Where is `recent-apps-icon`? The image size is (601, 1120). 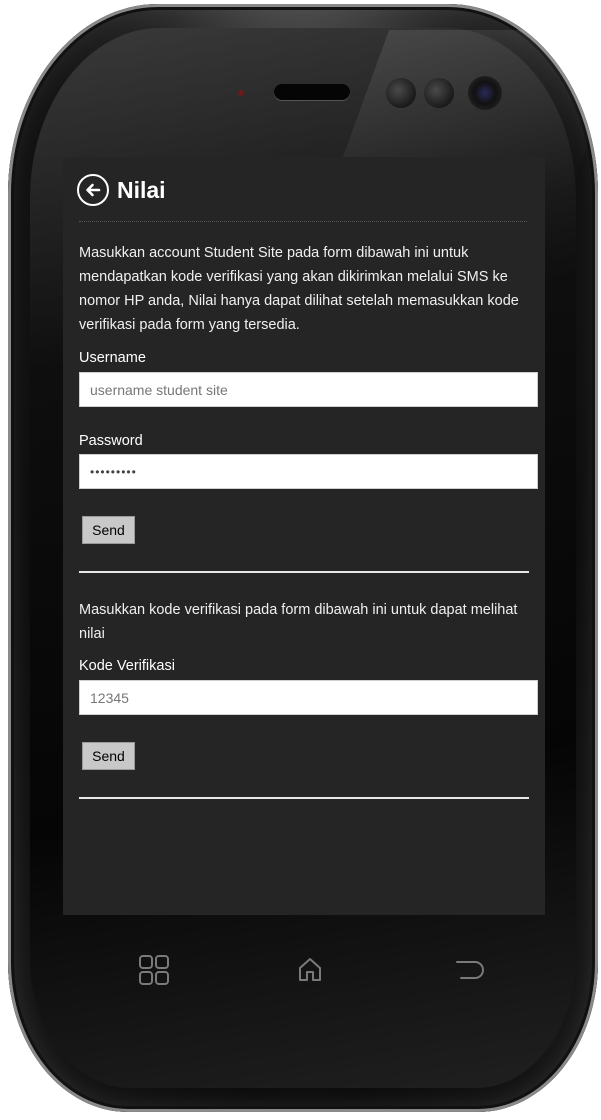
recent-apps-icon is located at coordinates (154, 970).